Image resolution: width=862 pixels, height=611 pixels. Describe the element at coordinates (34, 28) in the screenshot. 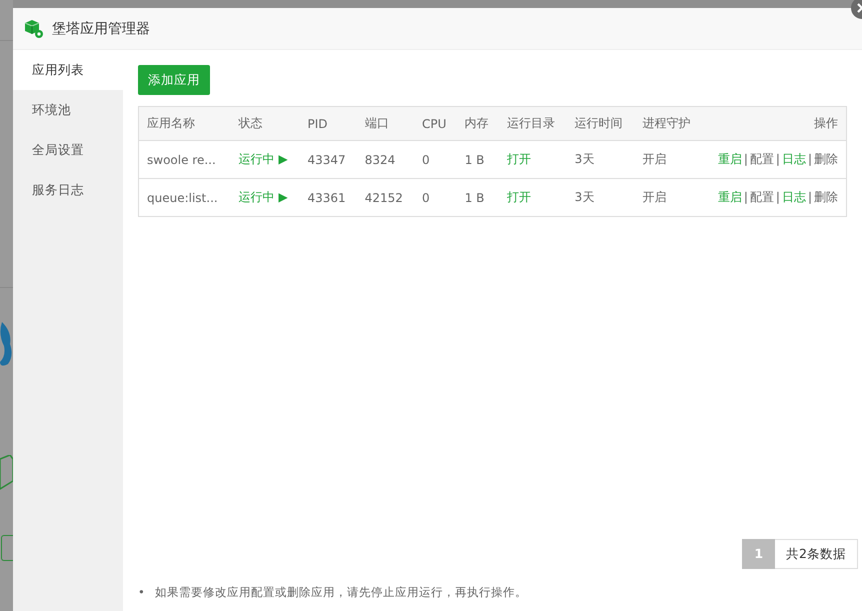

I see `cube-gear-icon` at that location.